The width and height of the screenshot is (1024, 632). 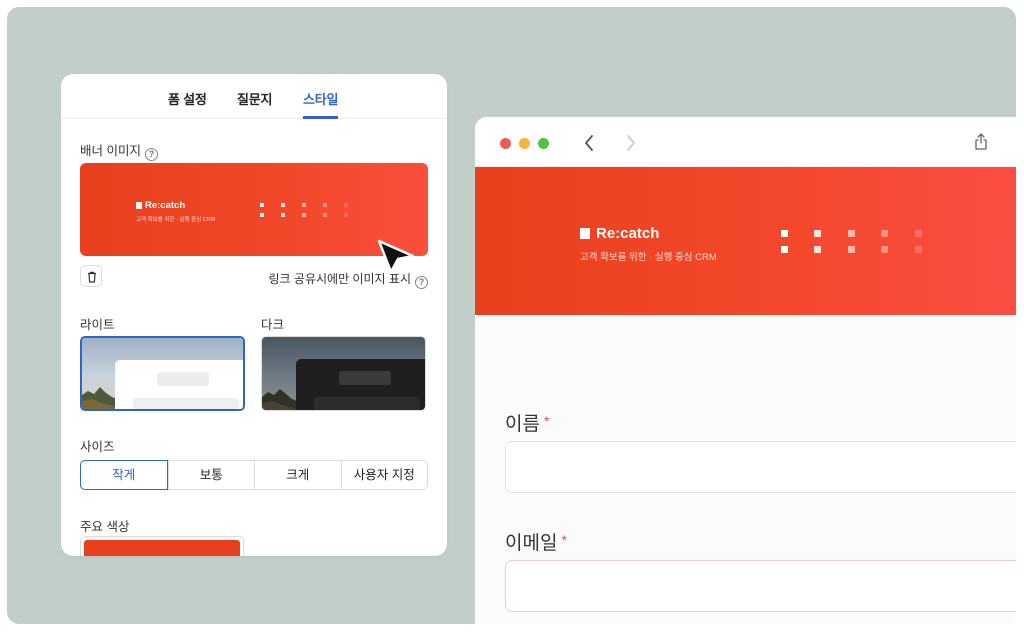 What do you see at coordinates (396, 256) in the screenshot?
I see `mouse-cursor-icon` at bounding box center [396, 256].